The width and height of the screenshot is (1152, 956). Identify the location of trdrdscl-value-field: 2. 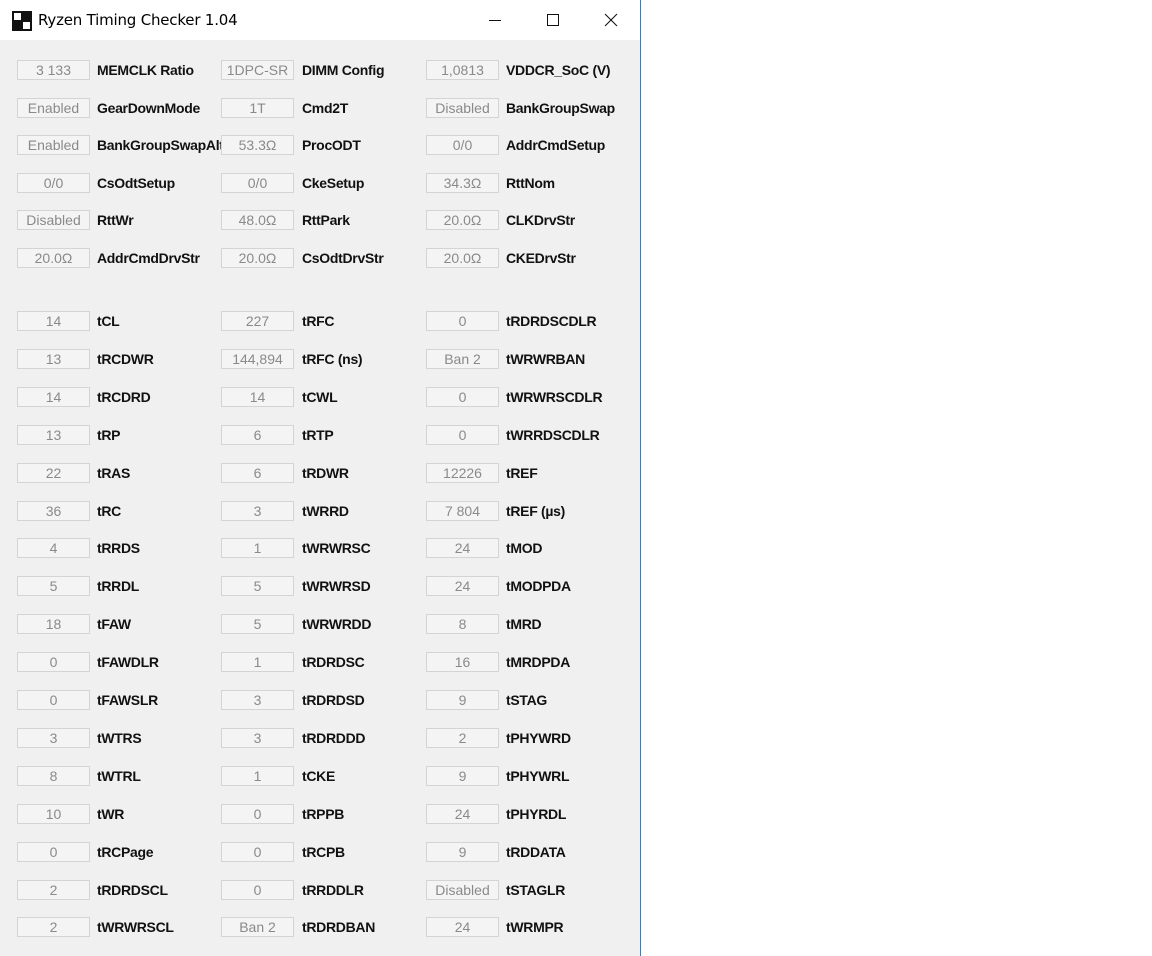
(53, 889).